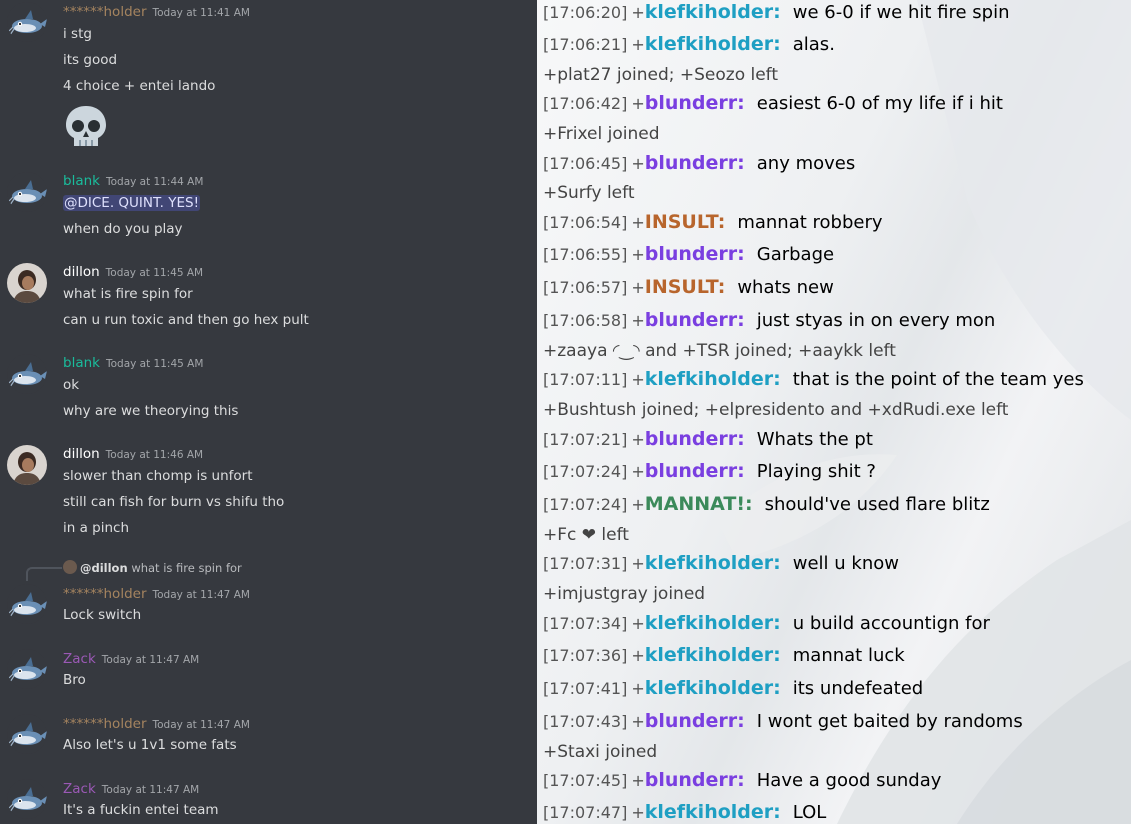  What do you see at coordinates (74, 680) in the screenshot?
I see `message-text: Bro` at bounding box center [74, 680].